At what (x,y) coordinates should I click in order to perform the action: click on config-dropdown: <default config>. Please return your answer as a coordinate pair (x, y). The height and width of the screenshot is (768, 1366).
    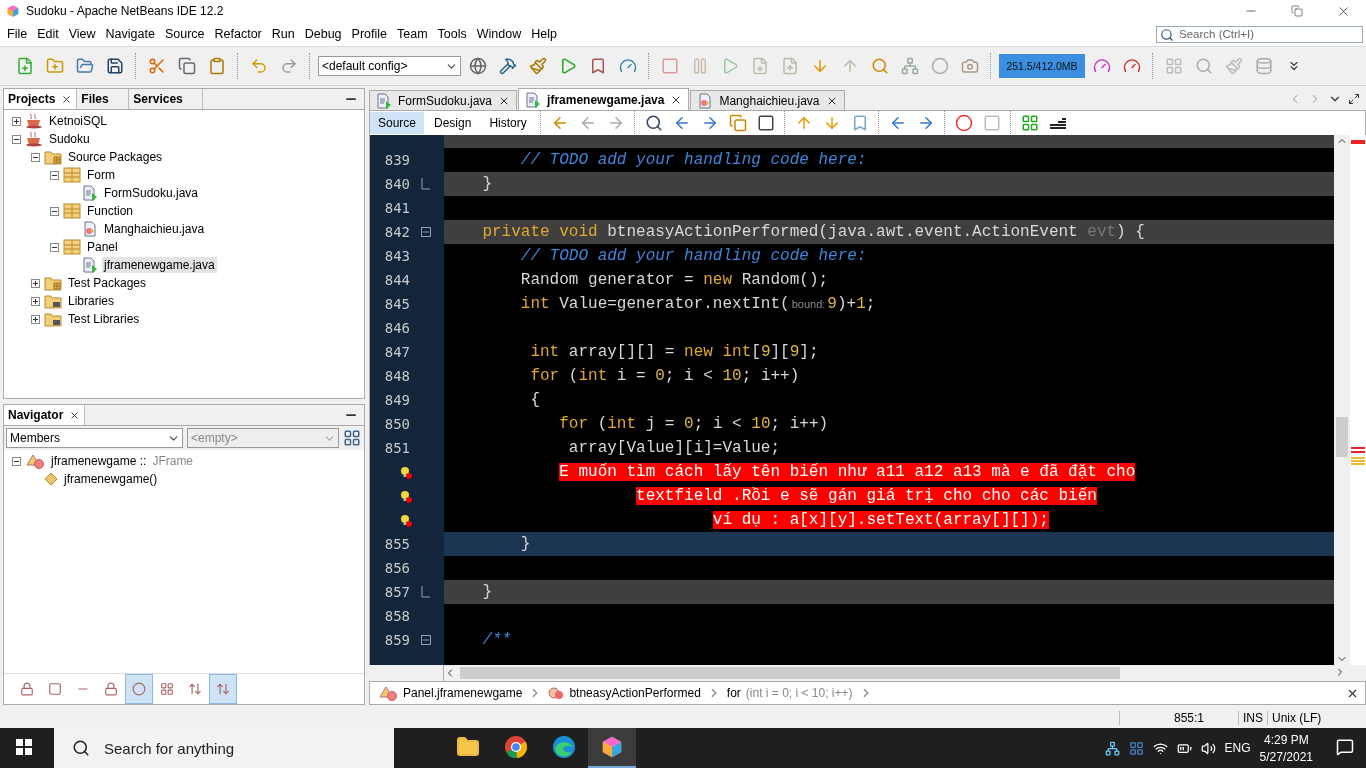
    Looking at the image, I should click on (389, 66).